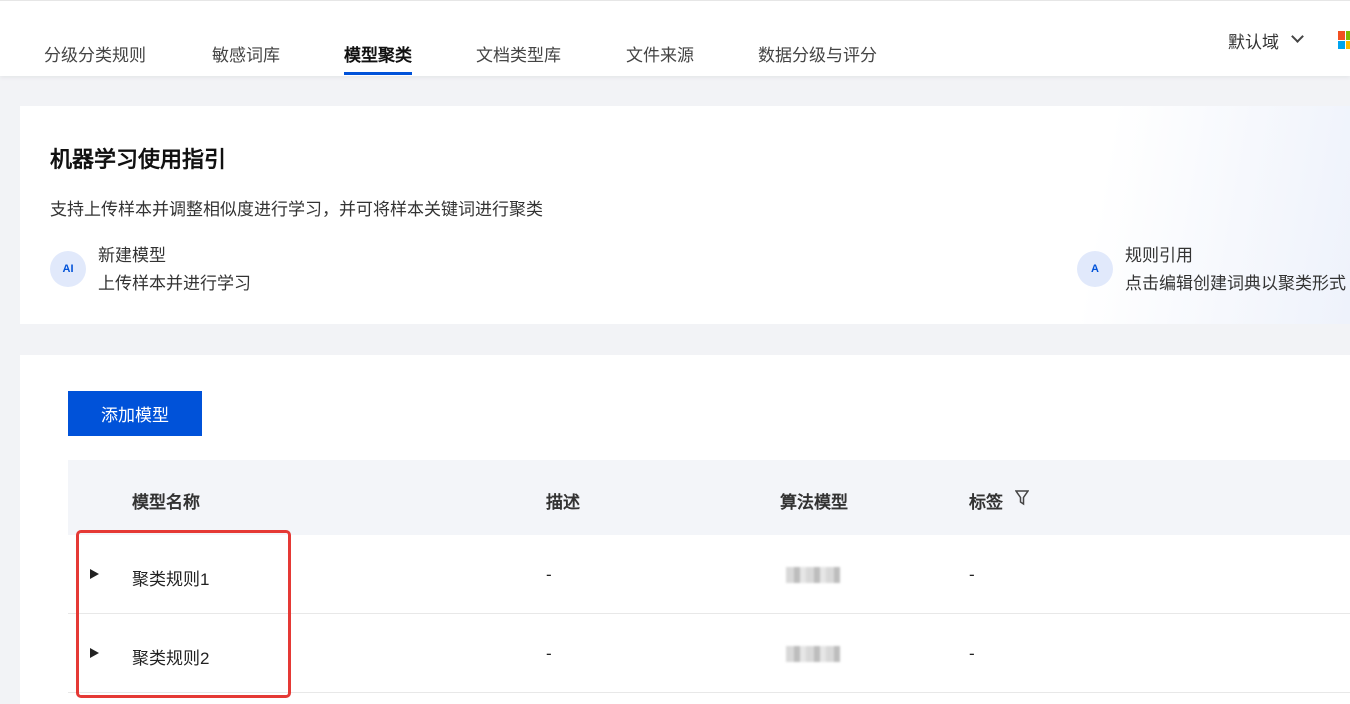  What do you see at coordinates (1095, 269) in the screenshot?
I see `text-recognition-icon: A` at bounding box center [1095, 269].